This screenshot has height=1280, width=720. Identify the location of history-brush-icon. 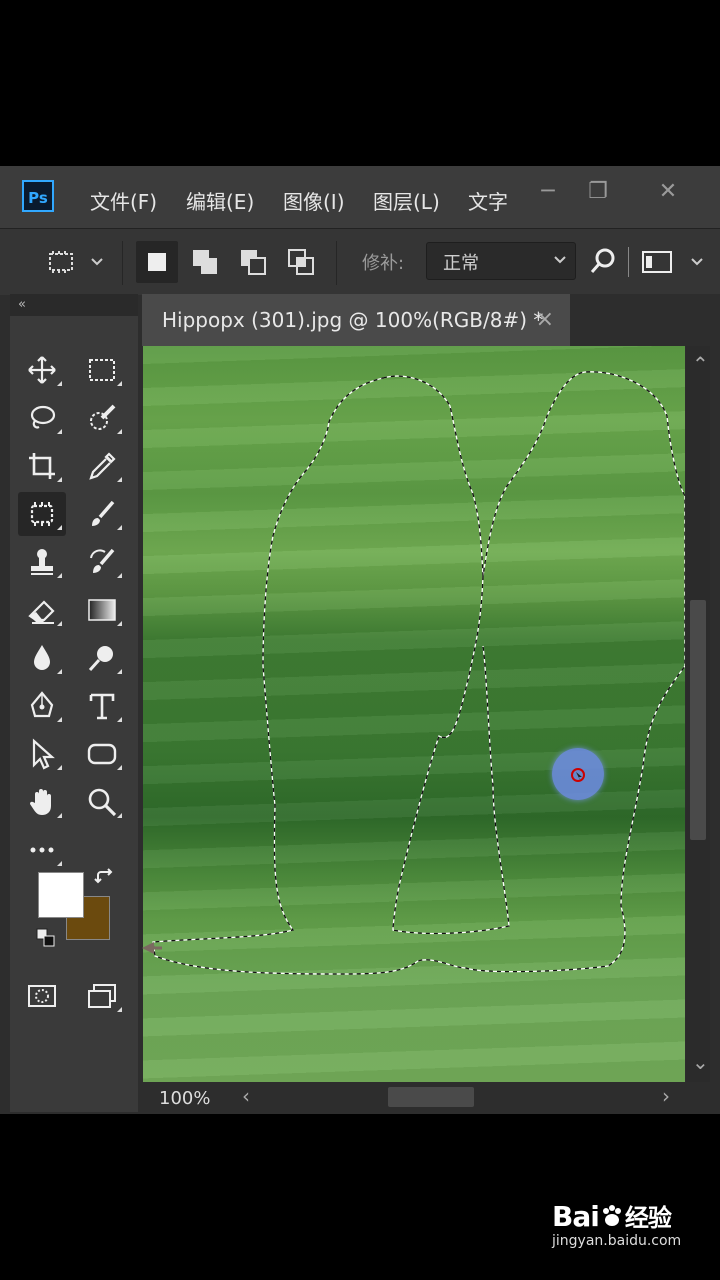
(102, 560).